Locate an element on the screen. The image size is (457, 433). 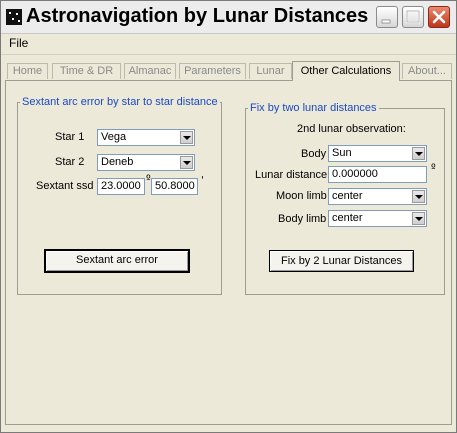
star2-value: Deneb is located at coordinates (117, 162).